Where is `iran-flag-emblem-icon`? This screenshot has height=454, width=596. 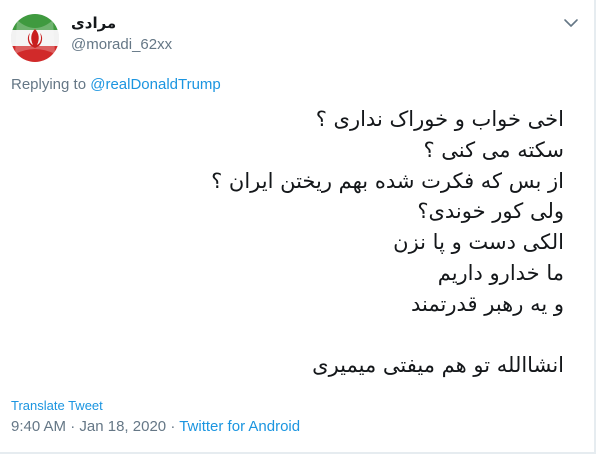
iran-flag-emblem-icon is located at coordinates (35, 38).